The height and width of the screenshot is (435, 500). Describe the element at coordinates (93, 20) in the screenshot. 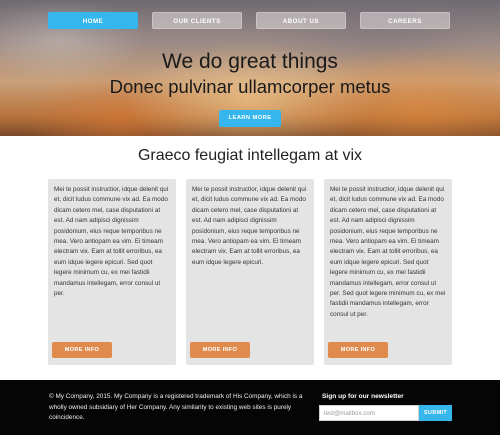

I see `nav-home-button: HOME` at that location.